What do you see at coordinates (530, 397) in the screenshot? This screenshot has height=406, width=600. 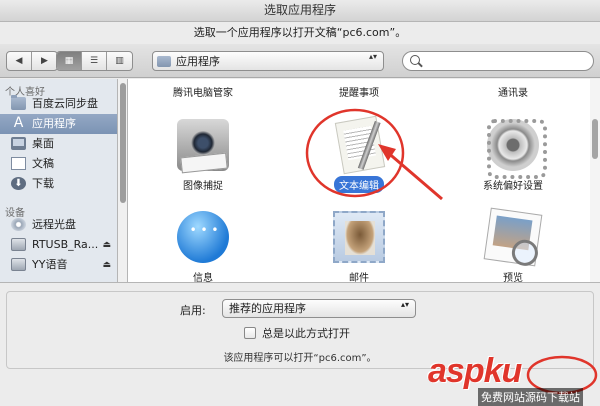 I see `watermark-subtitle: 免费网站源码下载站` at bounding box center [530, 397].